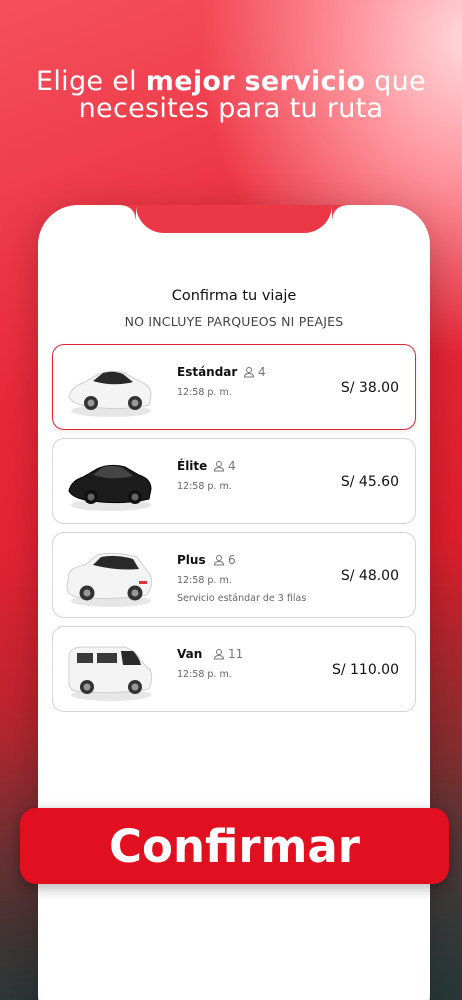 The width and height of the screenshot is (462, 1000). What do you see at coordinates (234, 296) in the screenshot?
I see `sheet-title: Confirma tu viaje` at bounding box center [234, 296].